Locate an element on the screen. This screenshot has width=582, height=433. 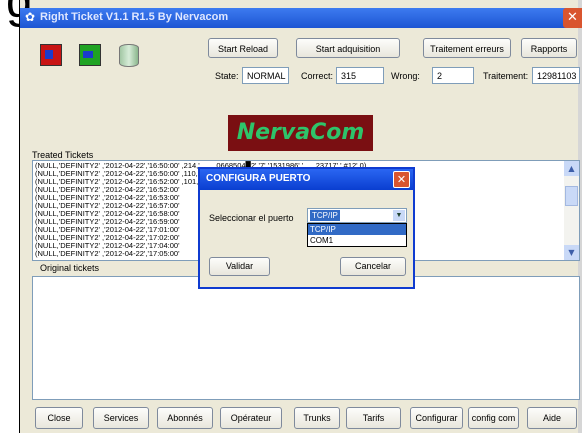
app-icon: ✿ is located at coordinates (30, 17).